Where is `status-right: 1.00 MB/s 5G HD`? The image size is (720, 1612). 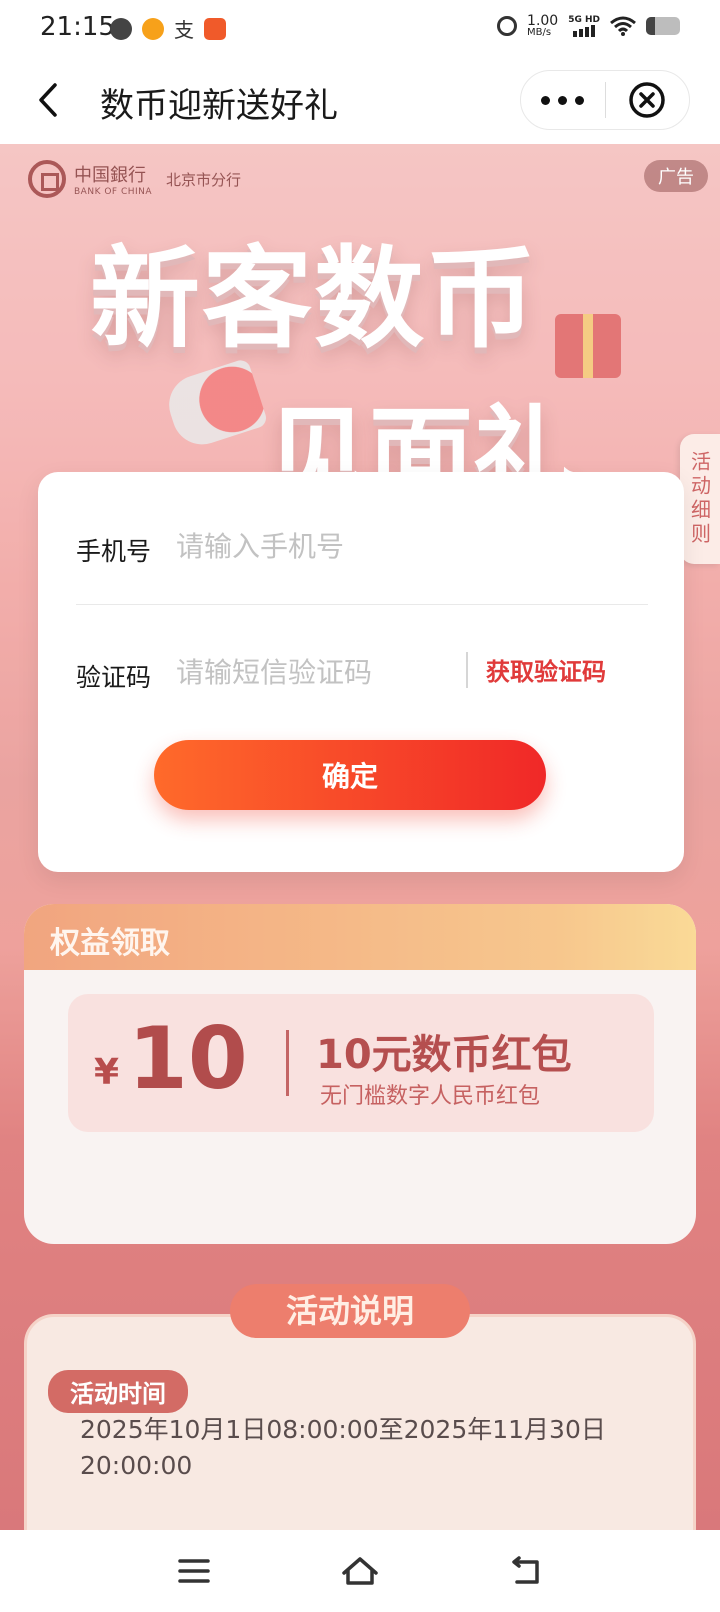
status-right: 1.00 MB/s 5G HD is located at coordinates (588, 26).